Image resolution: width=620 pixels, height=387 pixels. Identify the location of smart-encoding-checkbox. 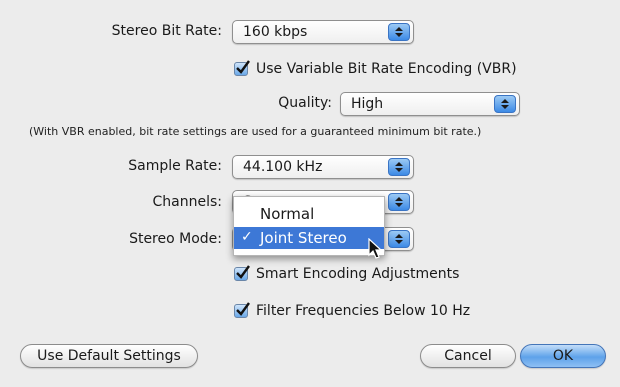
(242, 273).